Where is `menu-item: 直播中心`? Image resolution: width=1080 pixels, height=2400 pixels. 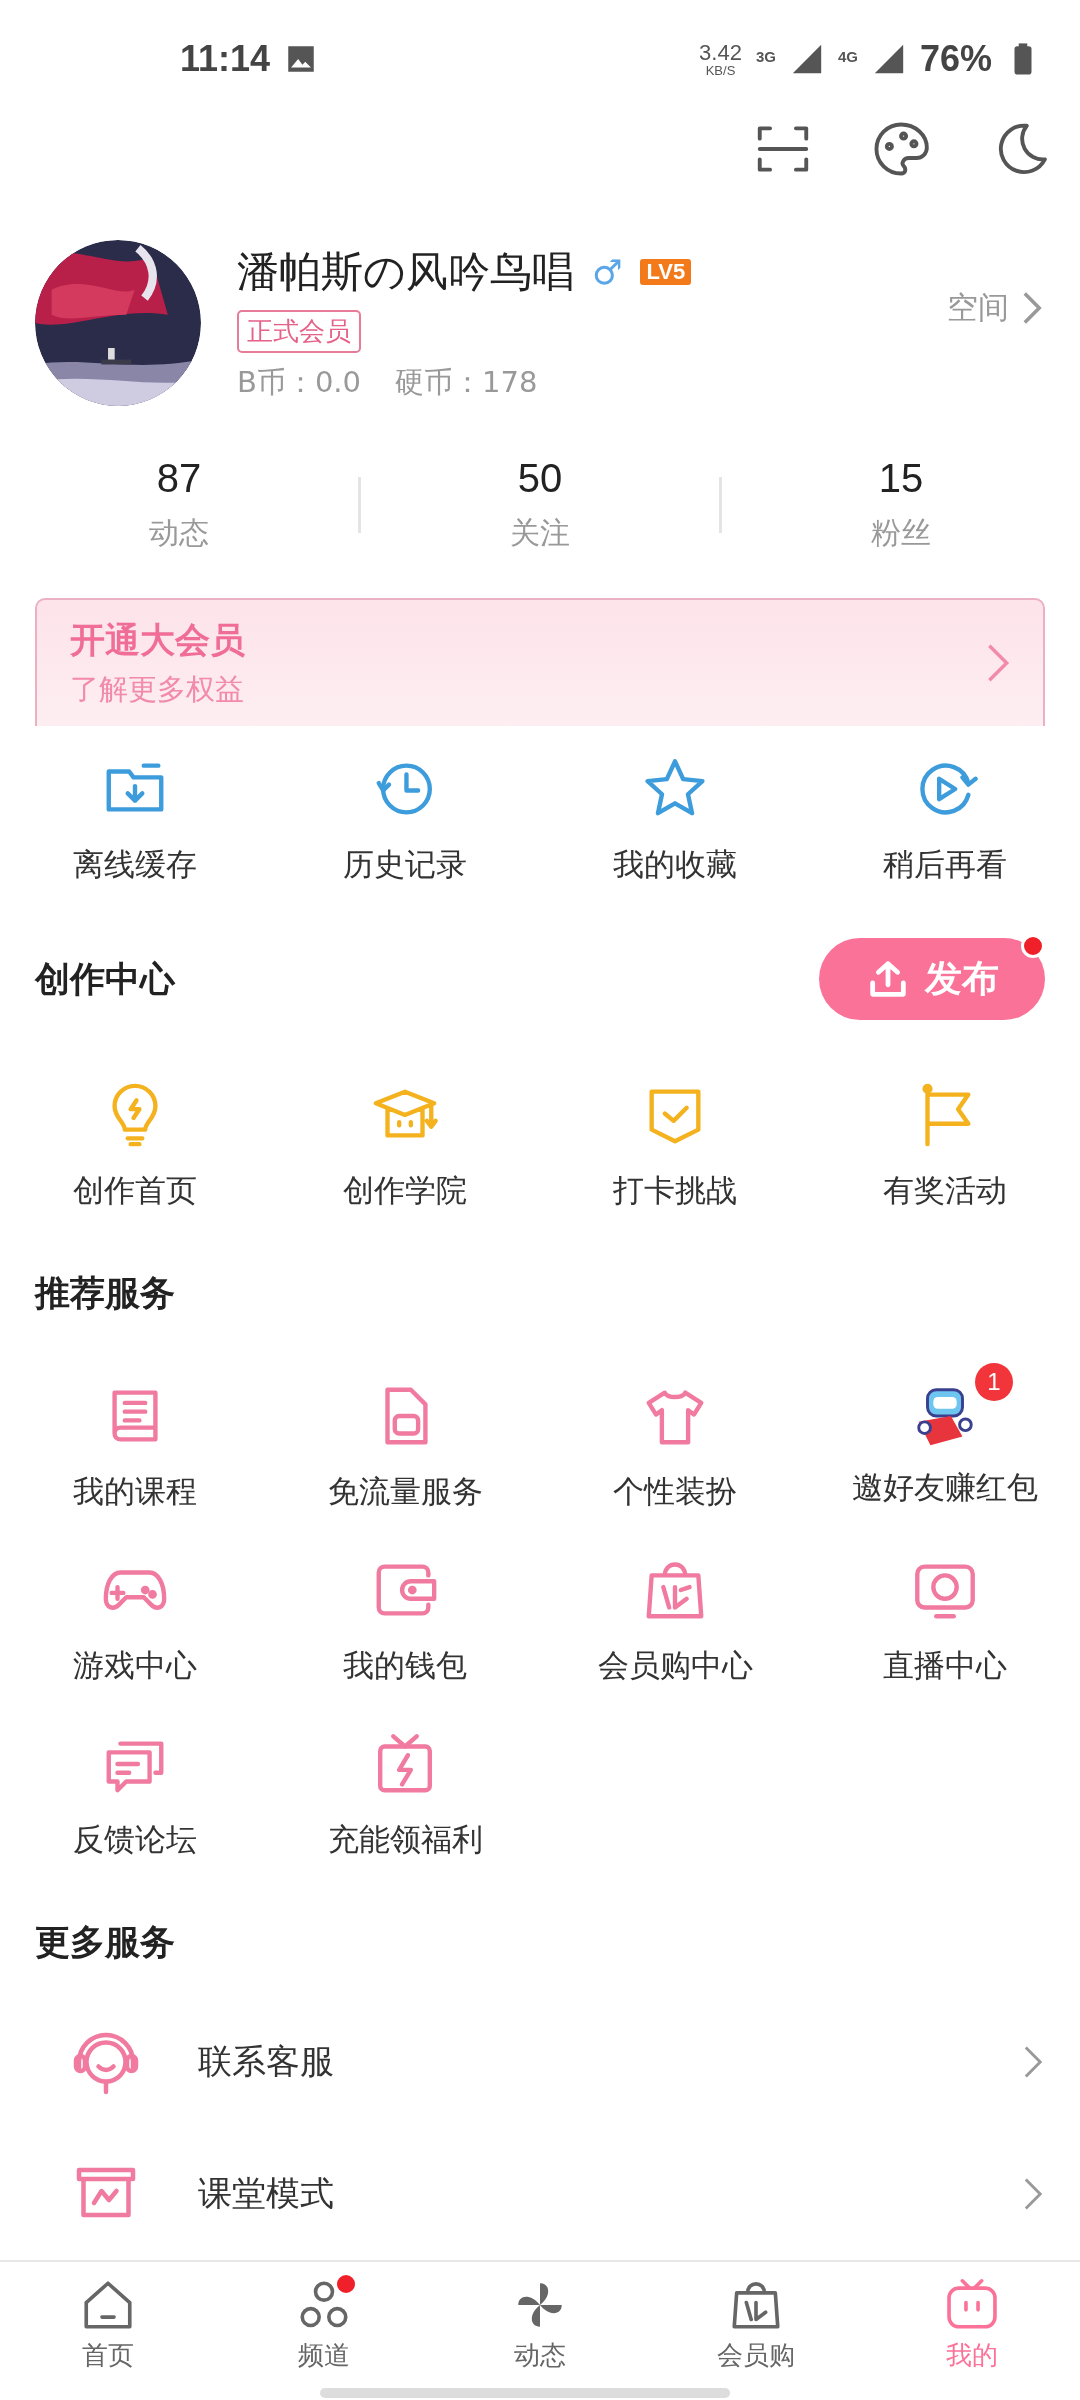
menu-item: 直播中心 is located at coordinates (945, 1622).